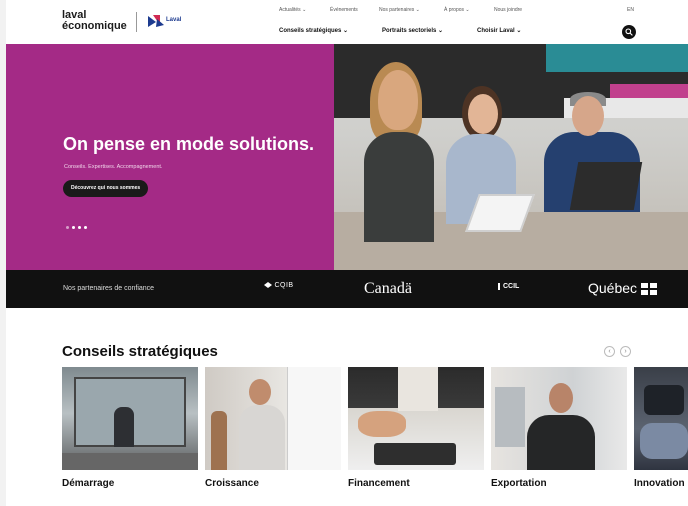 This screenshot has width=688, height=506. I want to click on card-innovation: Innovation, so click(661, 432).